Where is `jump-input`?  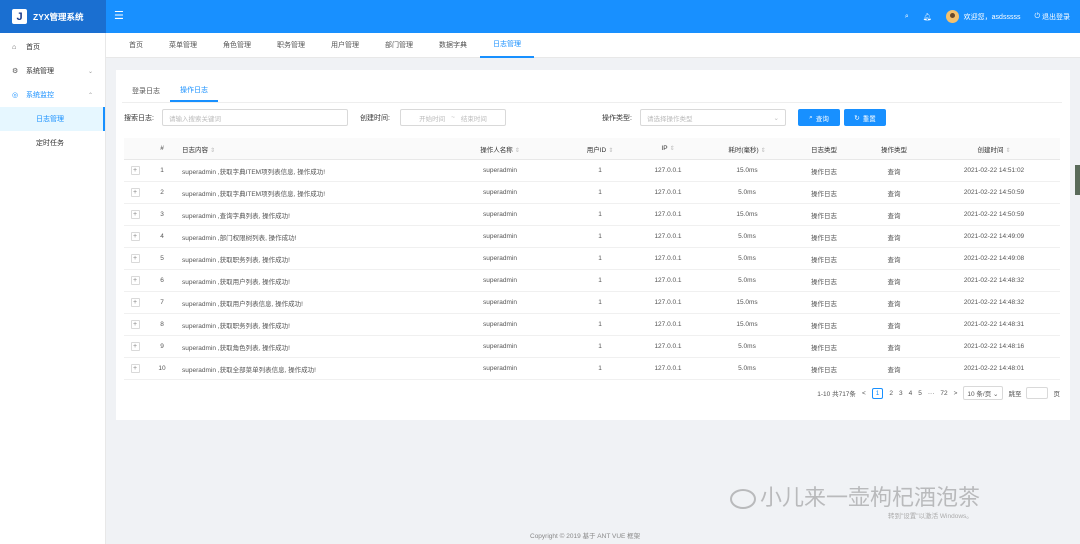
jump-input is located at coordinates (1036, 393).